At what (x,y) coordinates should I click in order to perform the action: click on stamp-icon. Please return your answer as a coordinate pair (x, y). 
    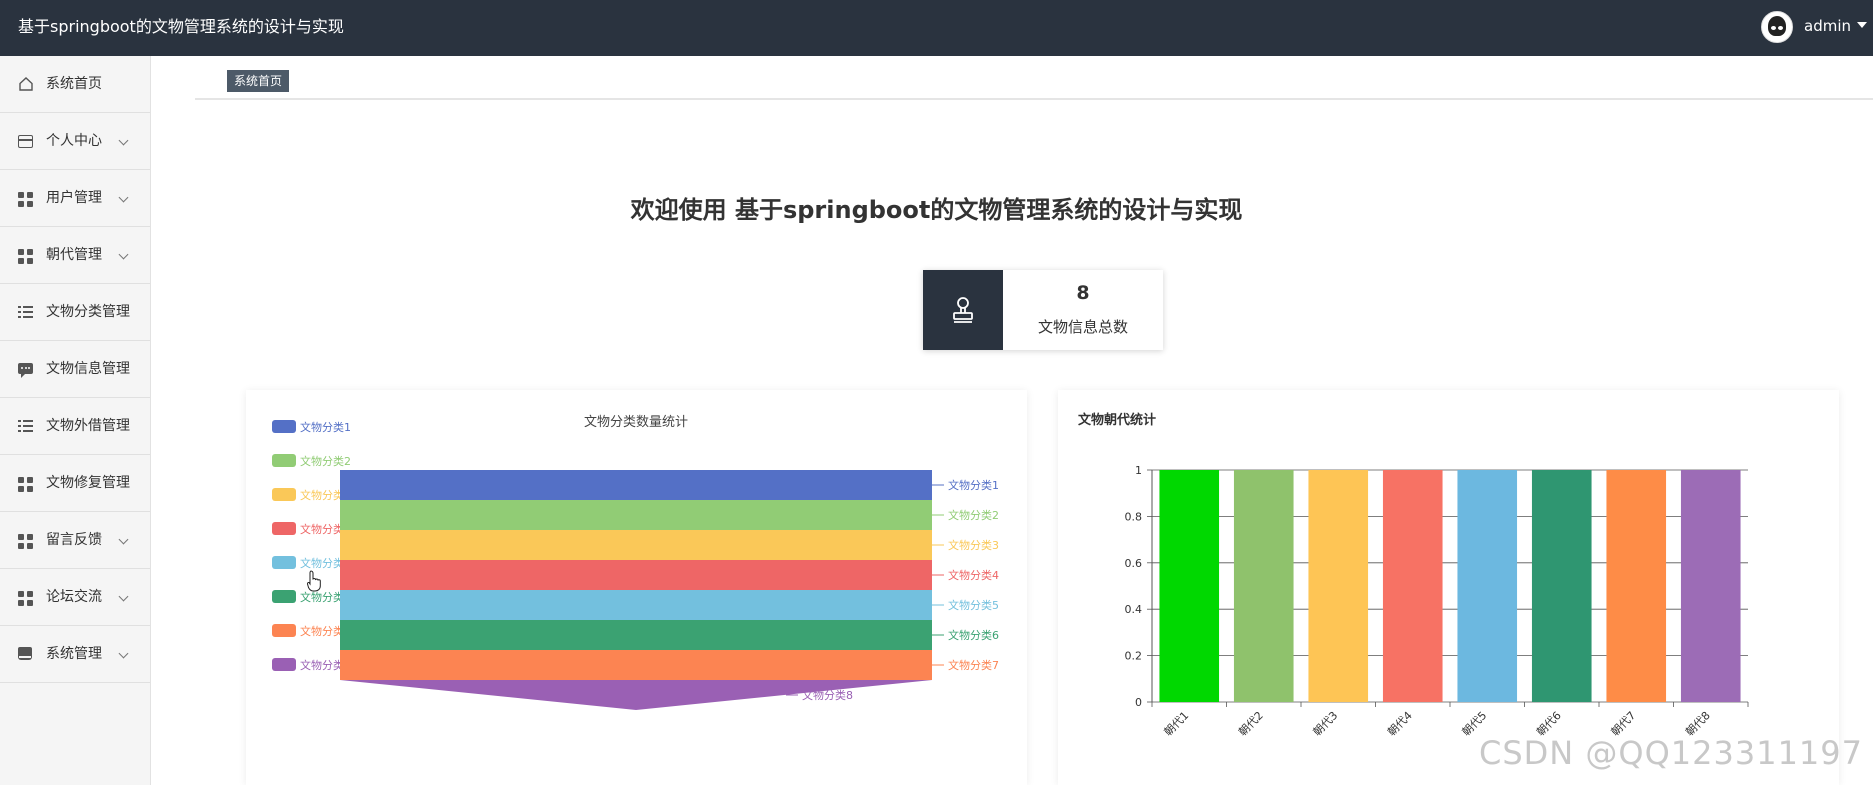
    Looking at the image, I should click on (963, 310).